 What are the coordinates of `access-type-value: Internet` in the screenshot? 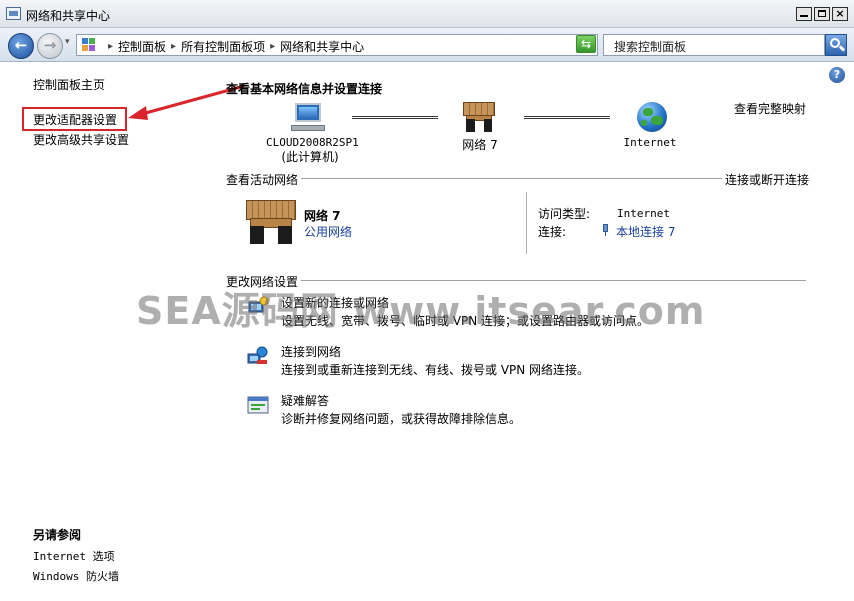 It's located at (643, 213).